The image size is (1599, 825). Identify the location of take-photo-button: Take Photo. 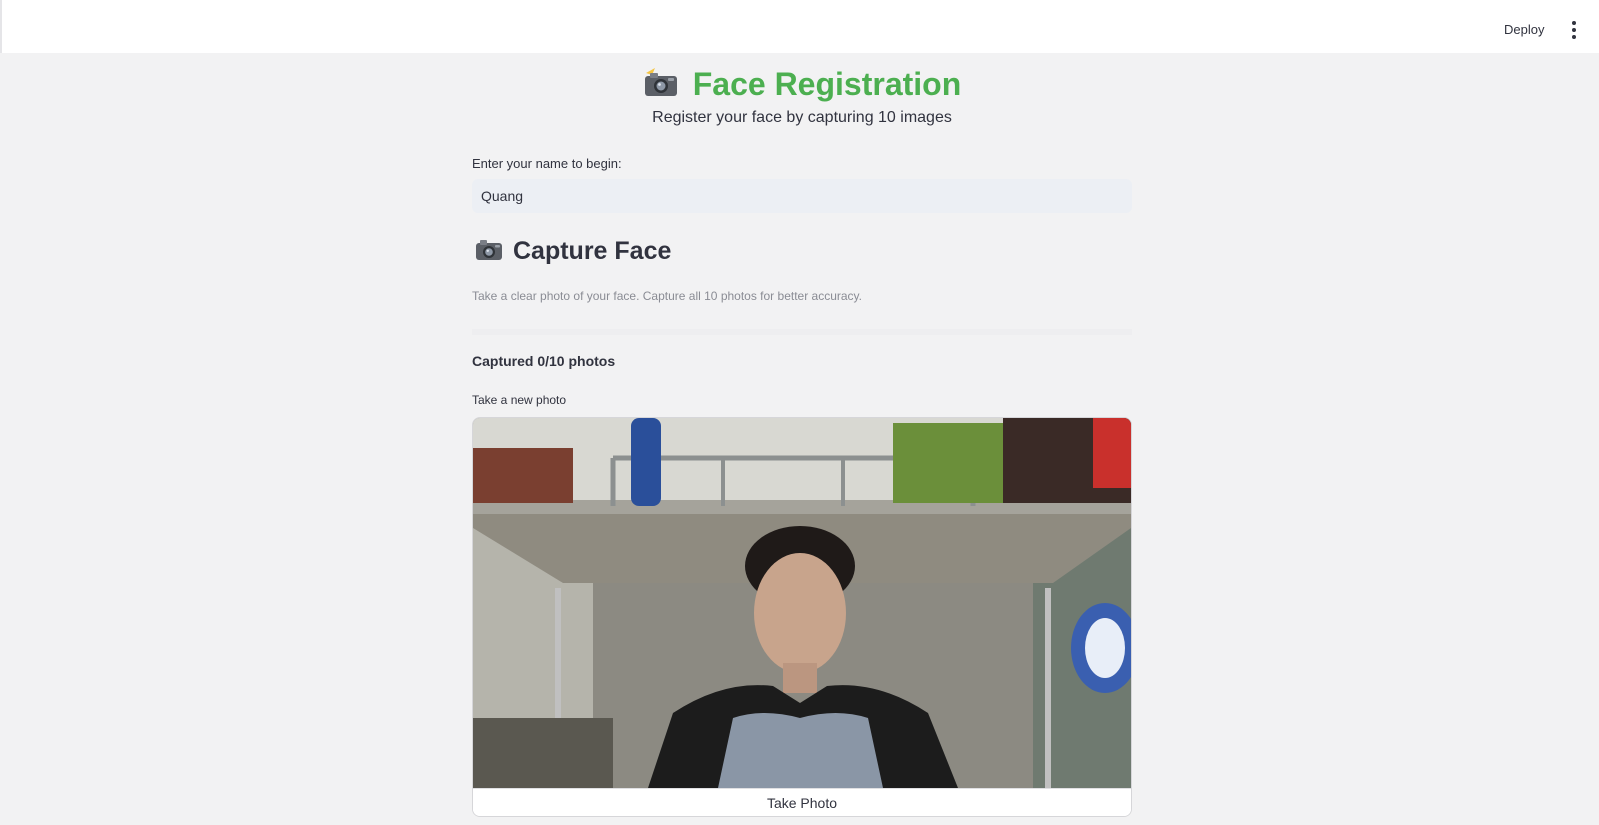
(802, 802).